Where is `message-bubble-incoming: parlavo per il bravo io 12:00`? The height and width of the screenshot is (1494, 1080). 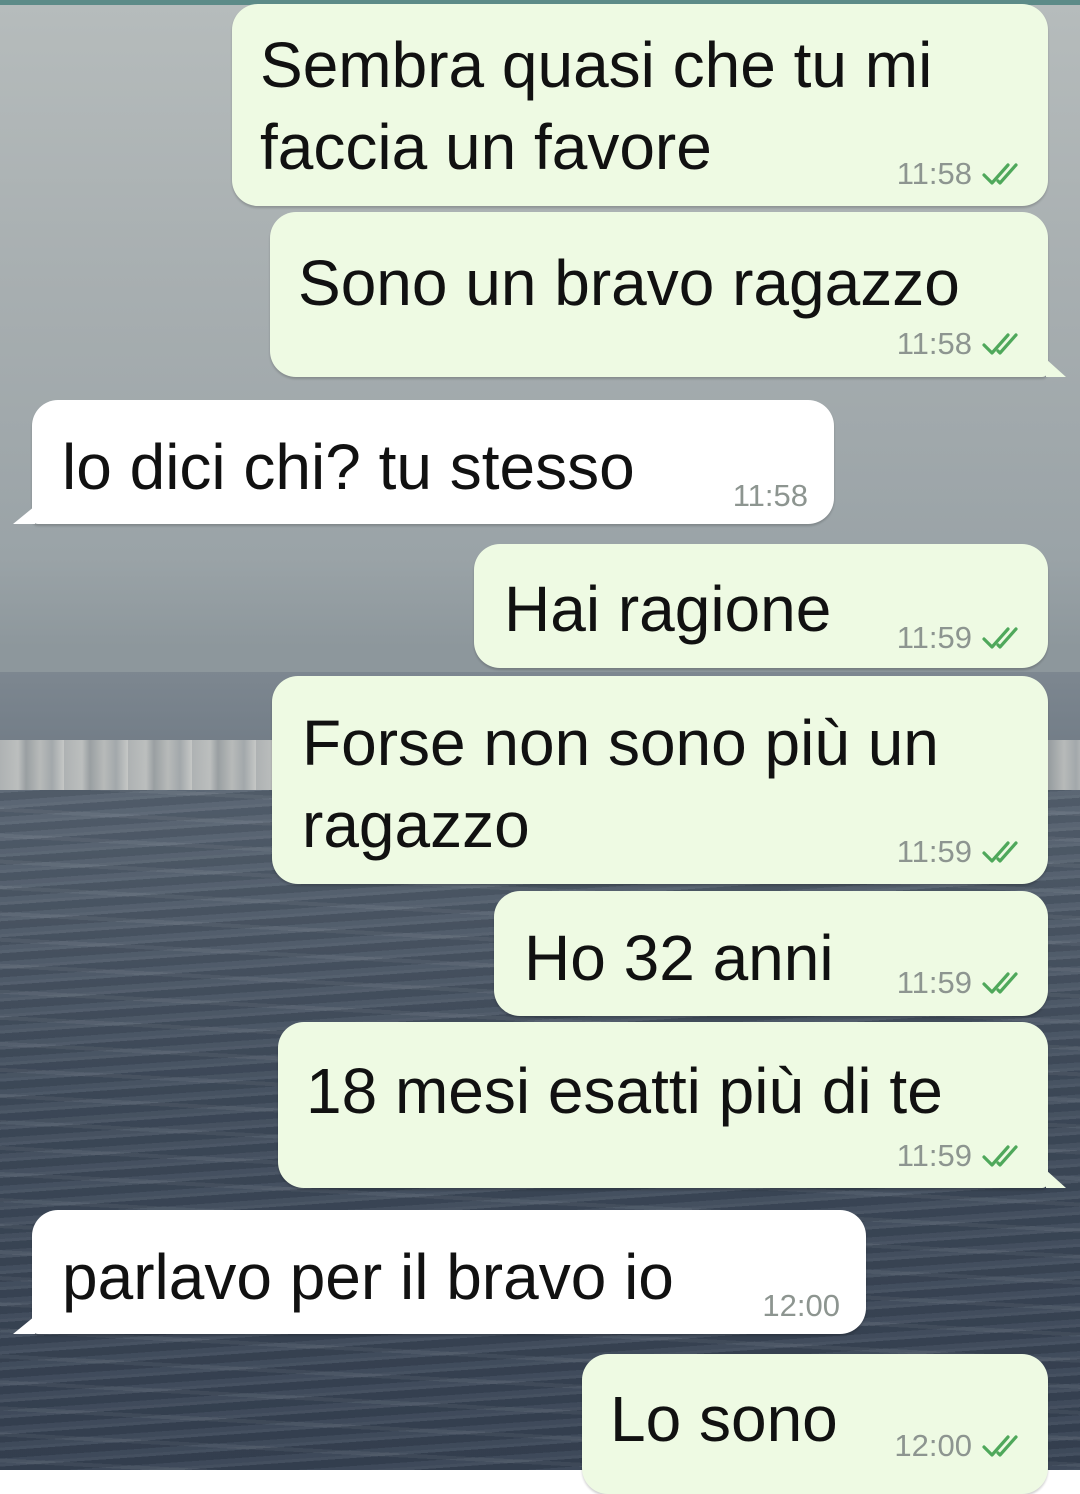 message-bubble-incoming: parlavo per il bravo io 12:00 is located at coordinates (449, 1272).